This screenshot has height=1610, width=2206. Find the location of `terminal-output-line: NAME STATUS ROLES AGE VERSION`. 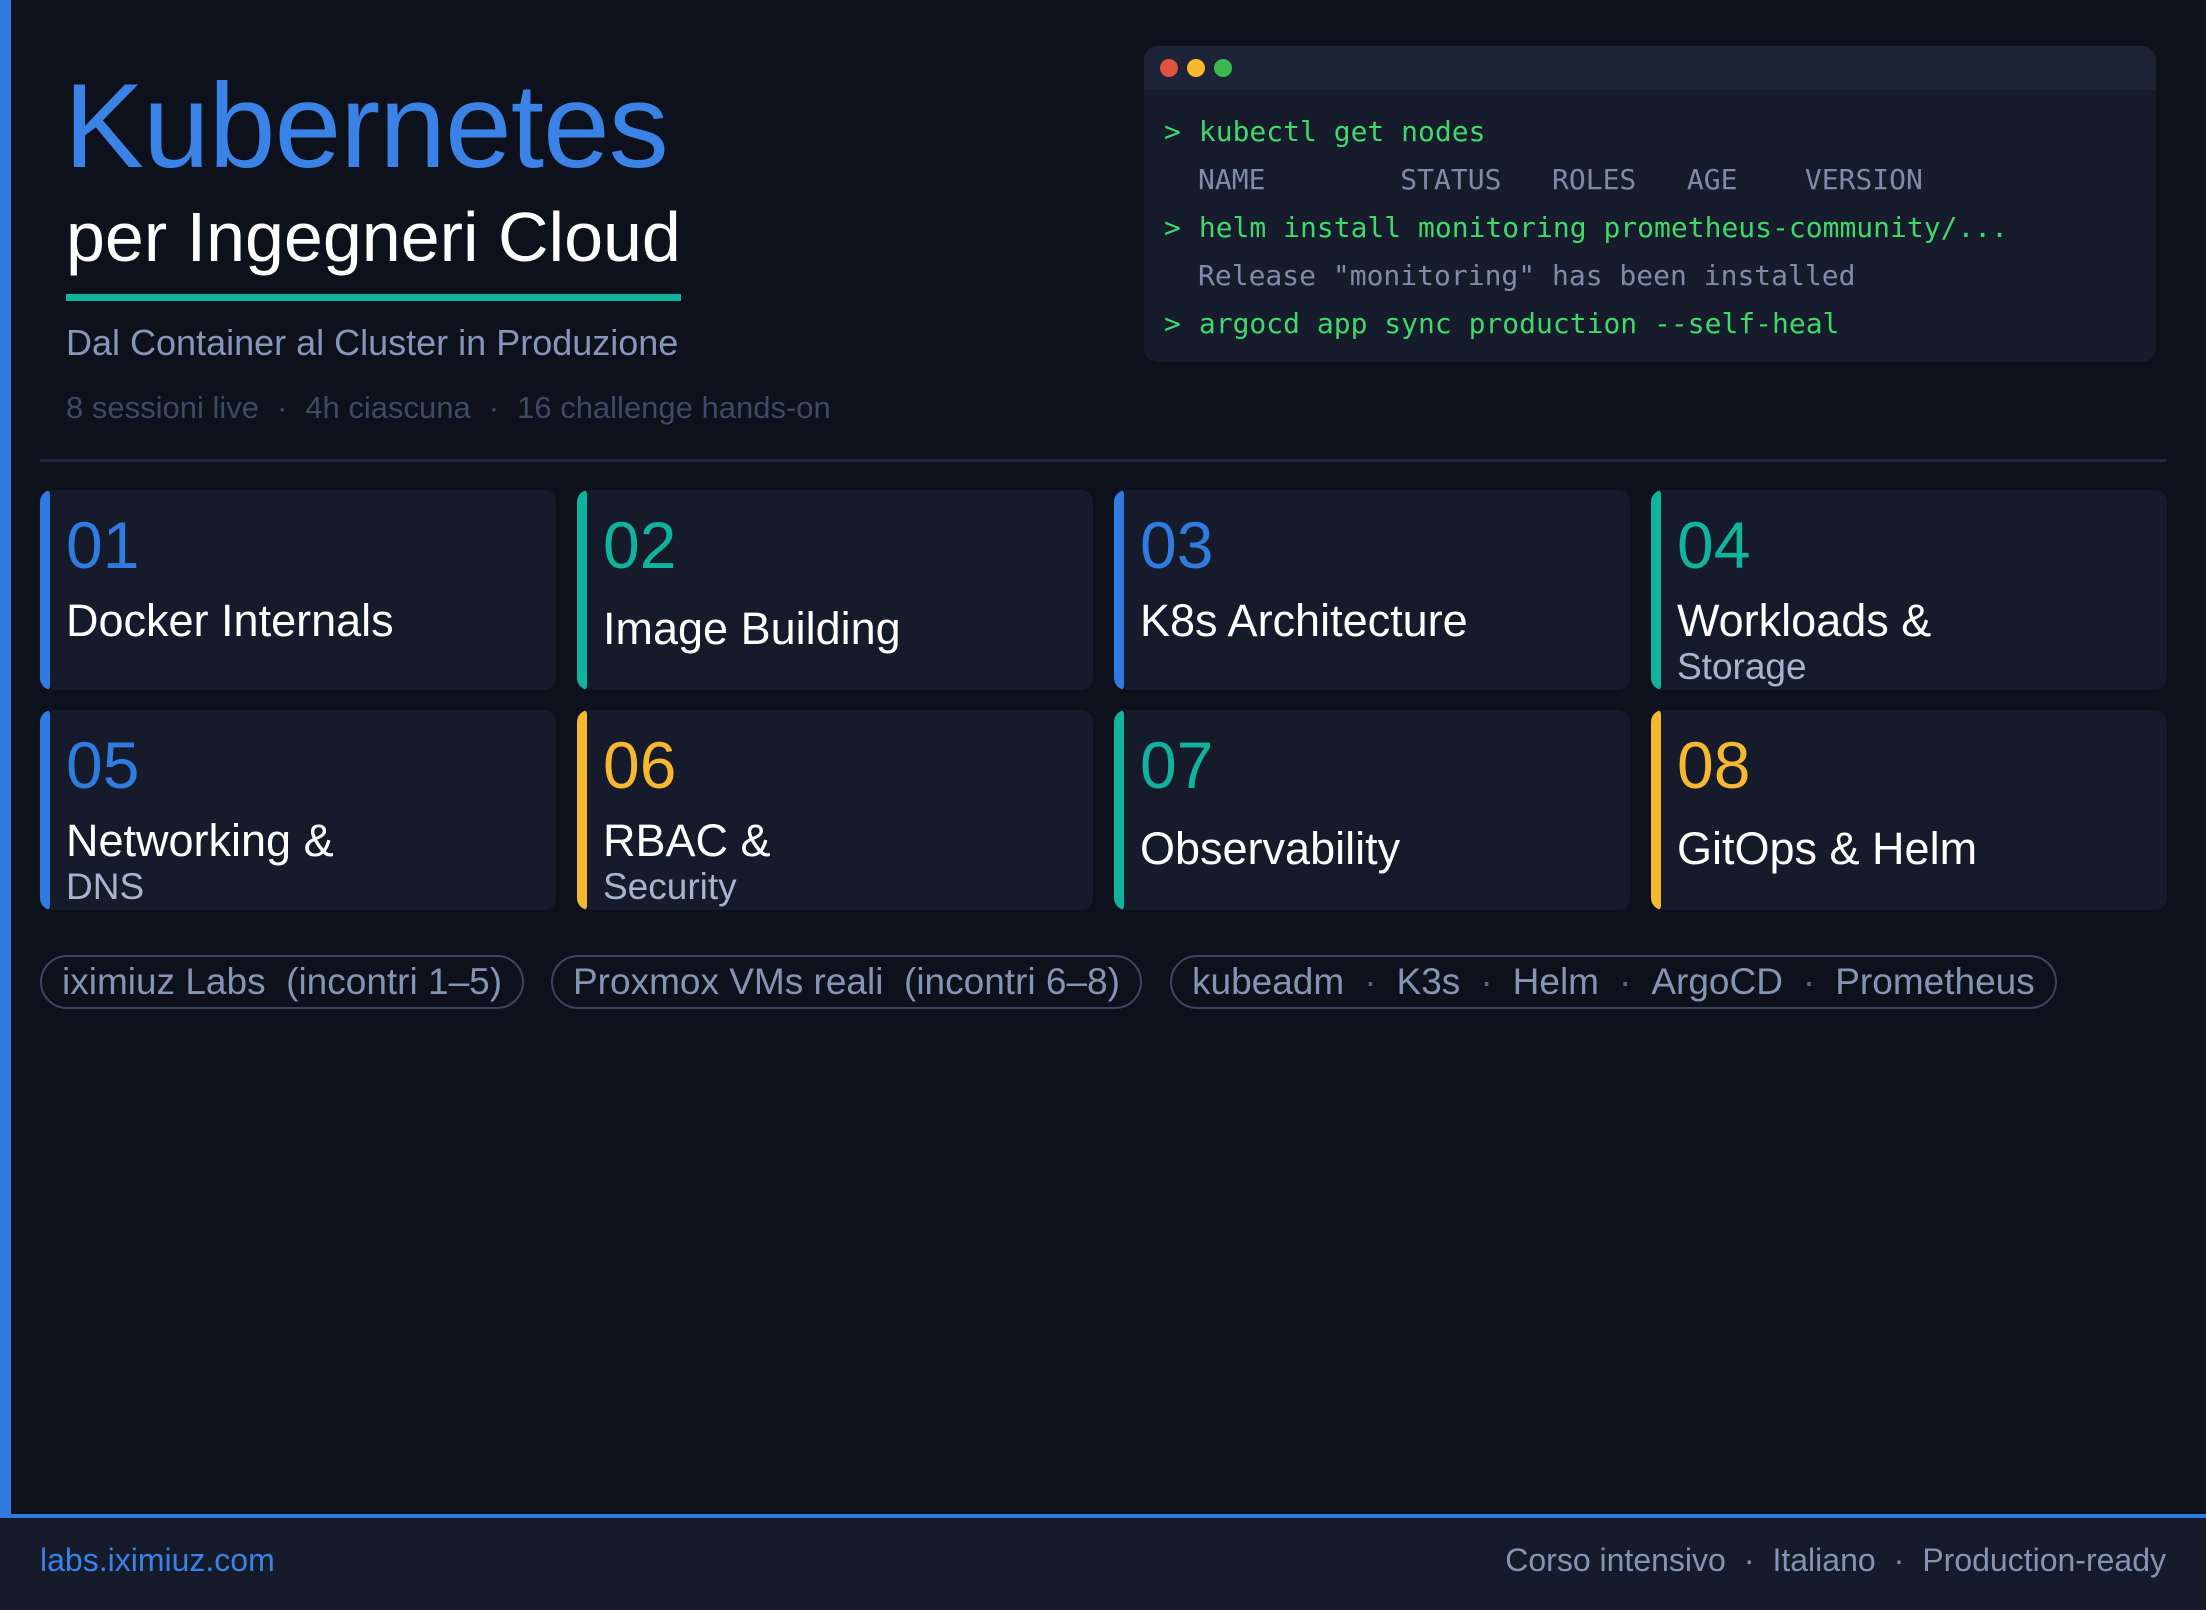

terminal-output-line: NAME STATUS ROLES AGE VERSION is located at coordinates (1560, 179).